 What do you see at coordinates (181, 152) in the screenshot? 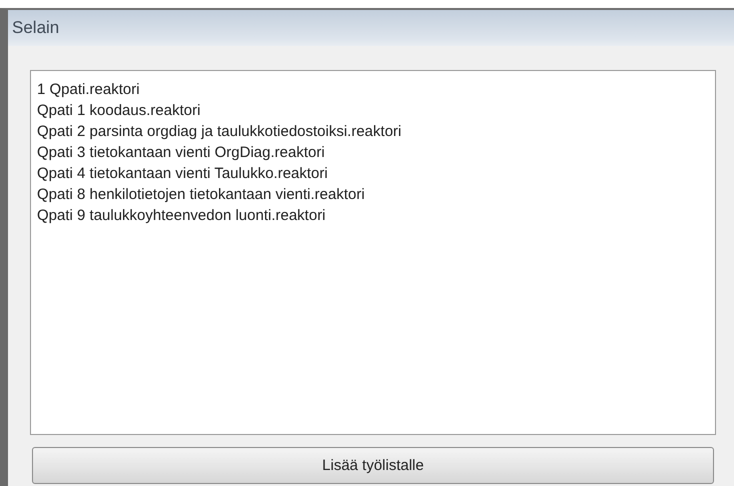
I see `list-item: Qpati 3 tietokantaan vienti OrgDiag.reaktori` at bounding box center [181, 152].